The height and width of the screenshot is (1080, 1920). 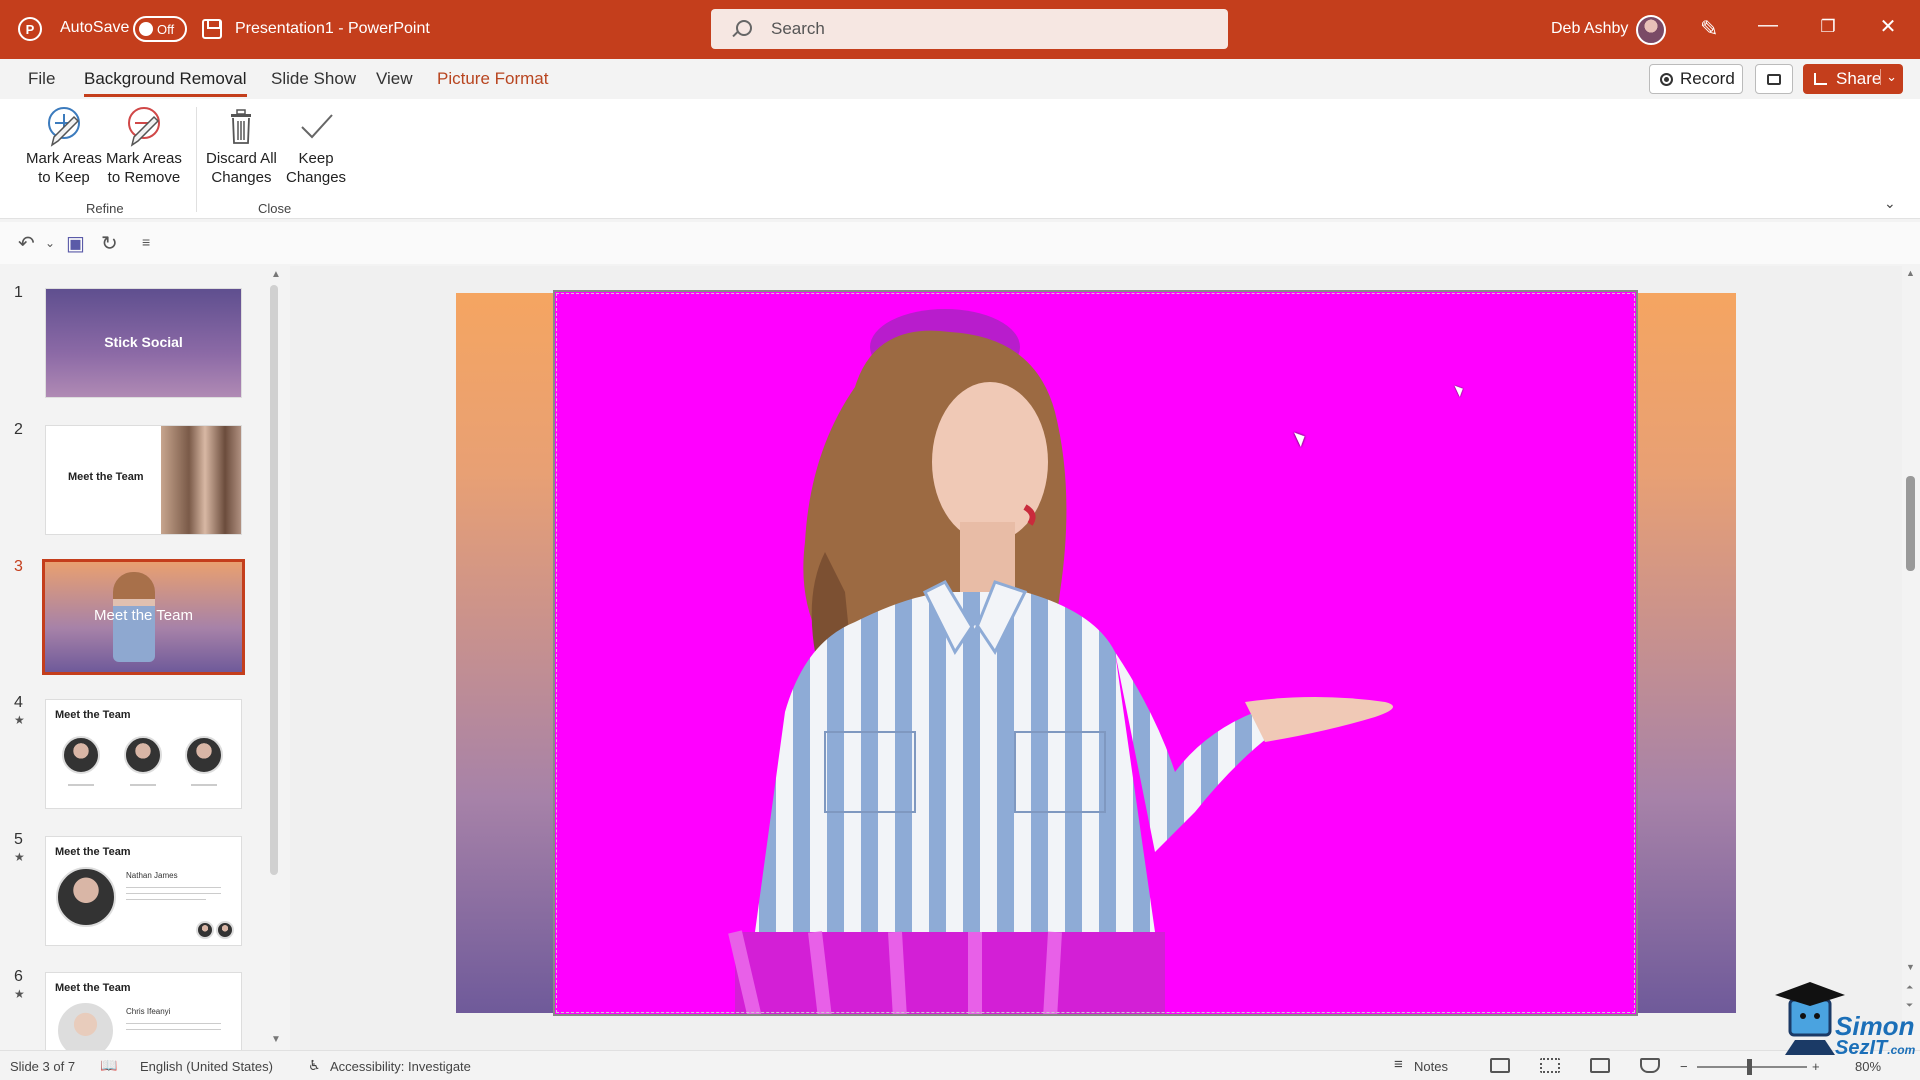 What do you see at coordinates (166, 29) in the screenshot?
I see `autosave-state: Off` at bounding box center [166, 29].